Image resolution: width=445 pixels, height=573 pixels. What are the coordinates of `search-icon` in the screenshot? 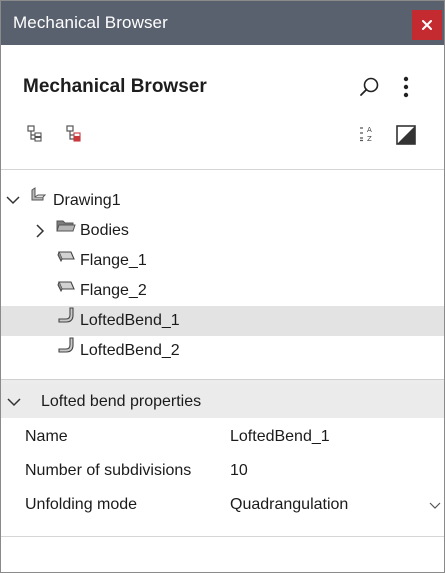 It's located at (369, 86).